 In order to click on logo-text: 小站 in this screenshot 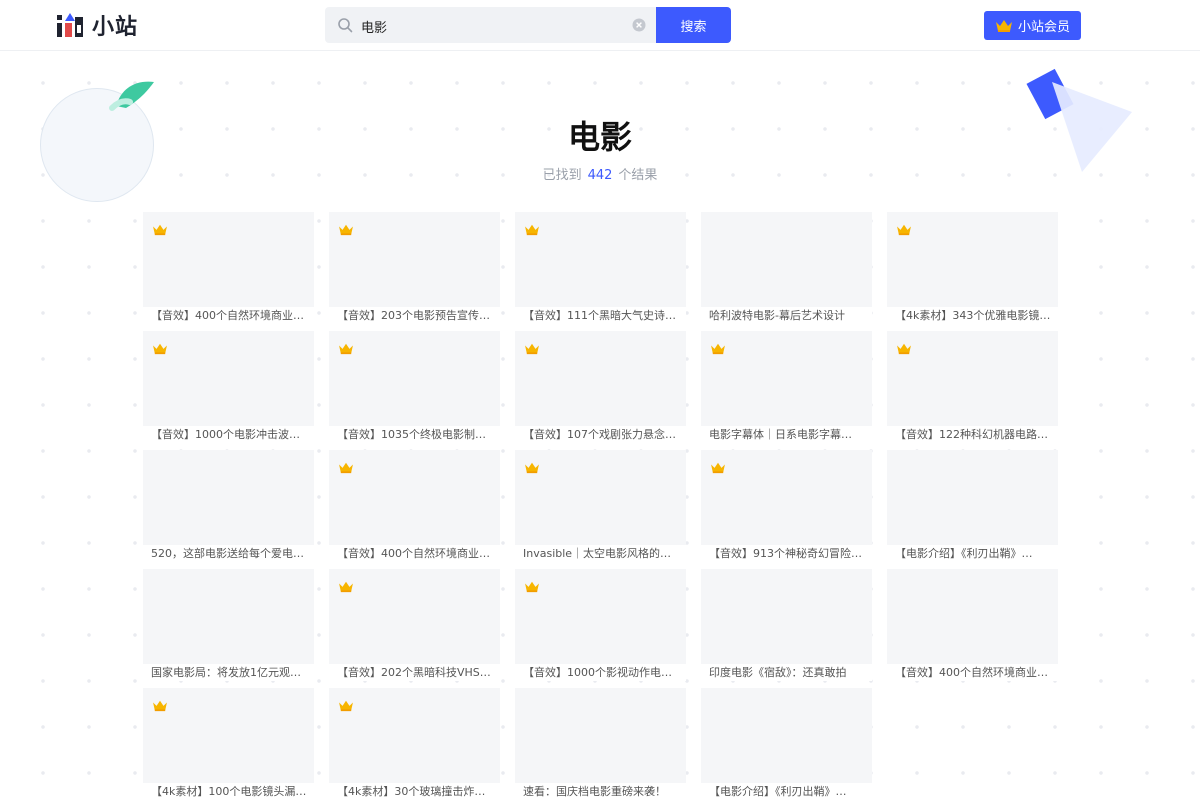, I will do `click(115, 27)`.